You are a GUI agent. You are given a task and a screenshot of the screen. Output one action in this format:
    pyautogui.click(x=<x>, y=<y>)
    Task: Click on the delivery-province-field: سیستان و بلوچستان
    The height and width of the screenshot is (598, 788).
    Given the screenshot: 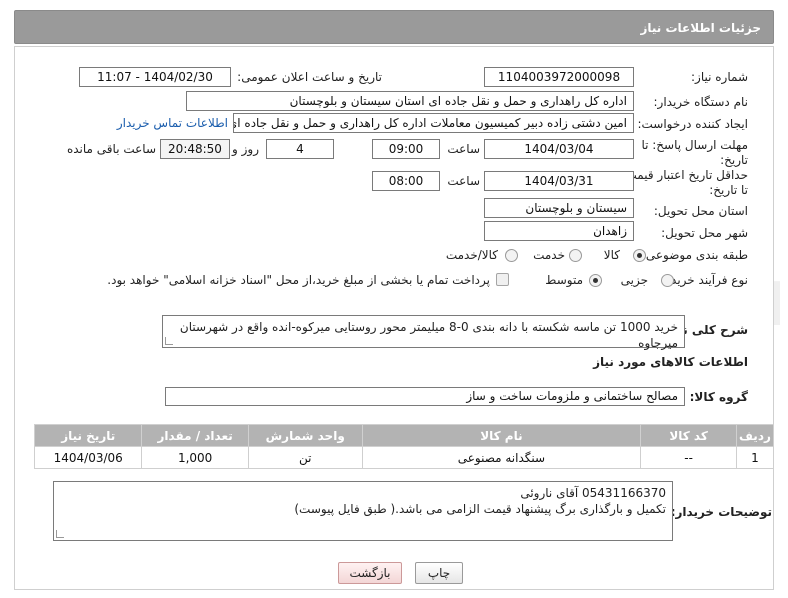 What is the action you would take?
    pyautogui.click(x=559, y=208)
    